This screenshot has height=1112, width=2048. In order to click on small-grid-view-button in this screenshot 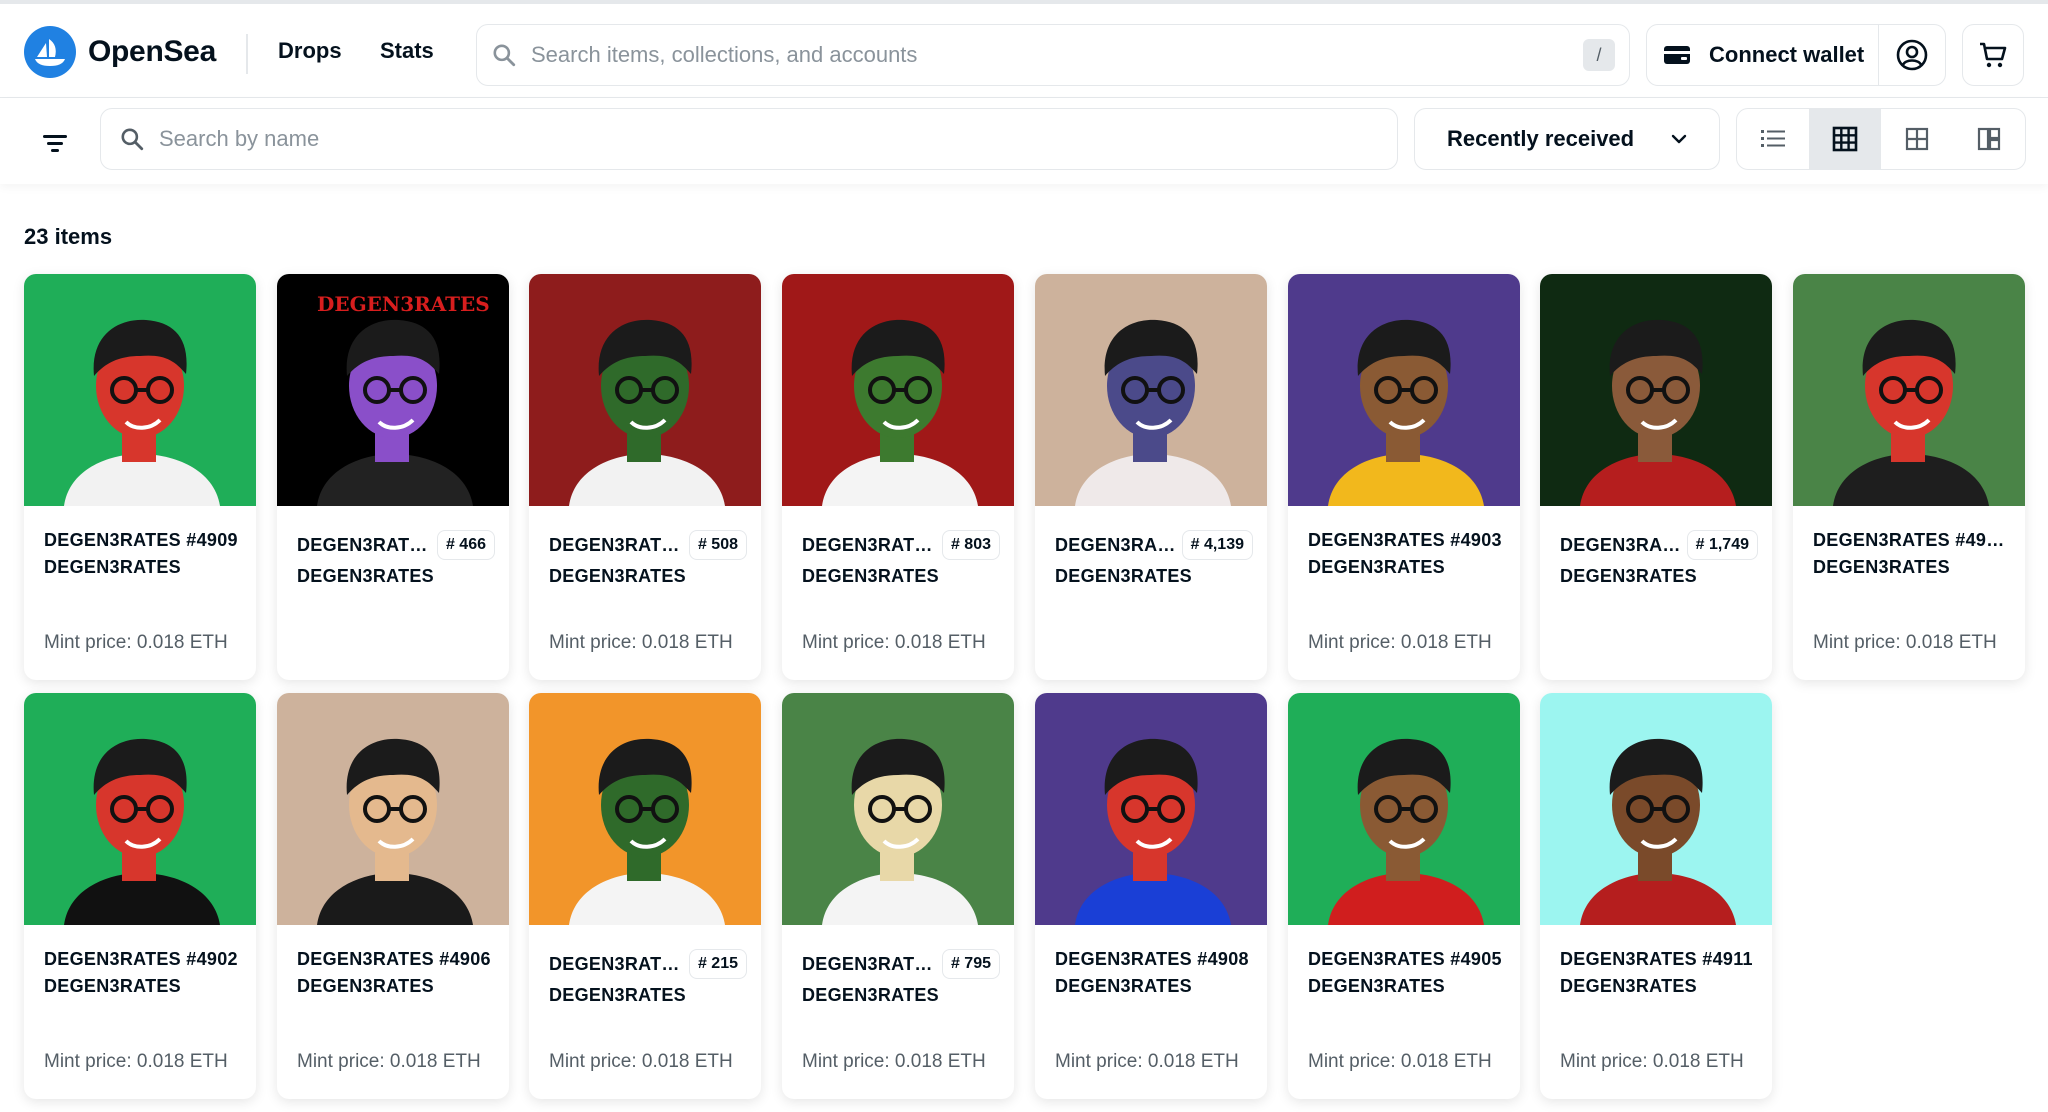, I will do `click(1845, 139)`.